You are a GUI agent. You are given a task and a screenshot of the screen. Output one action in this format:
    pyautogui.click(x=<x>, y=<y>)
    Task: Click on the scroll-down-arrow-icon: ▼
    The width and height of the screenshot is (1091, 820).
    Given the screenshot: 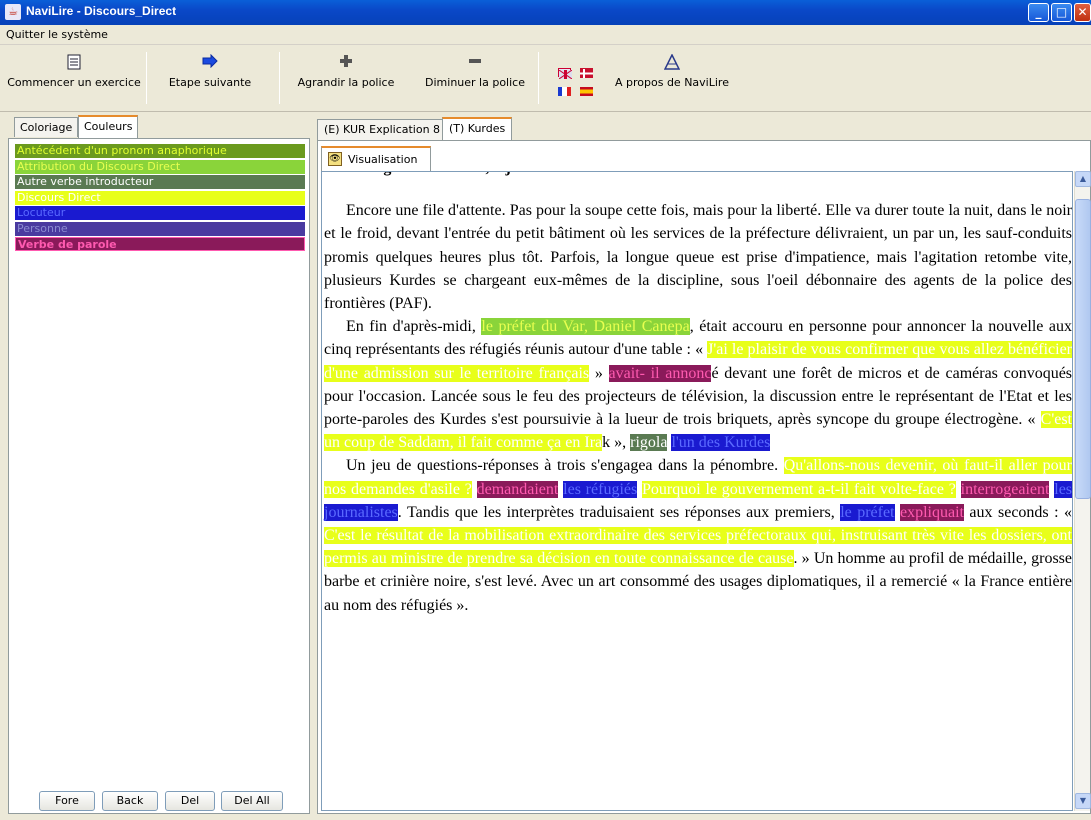 What is the action you would take?
    pyautogui.click(x=1083, y=801)
    